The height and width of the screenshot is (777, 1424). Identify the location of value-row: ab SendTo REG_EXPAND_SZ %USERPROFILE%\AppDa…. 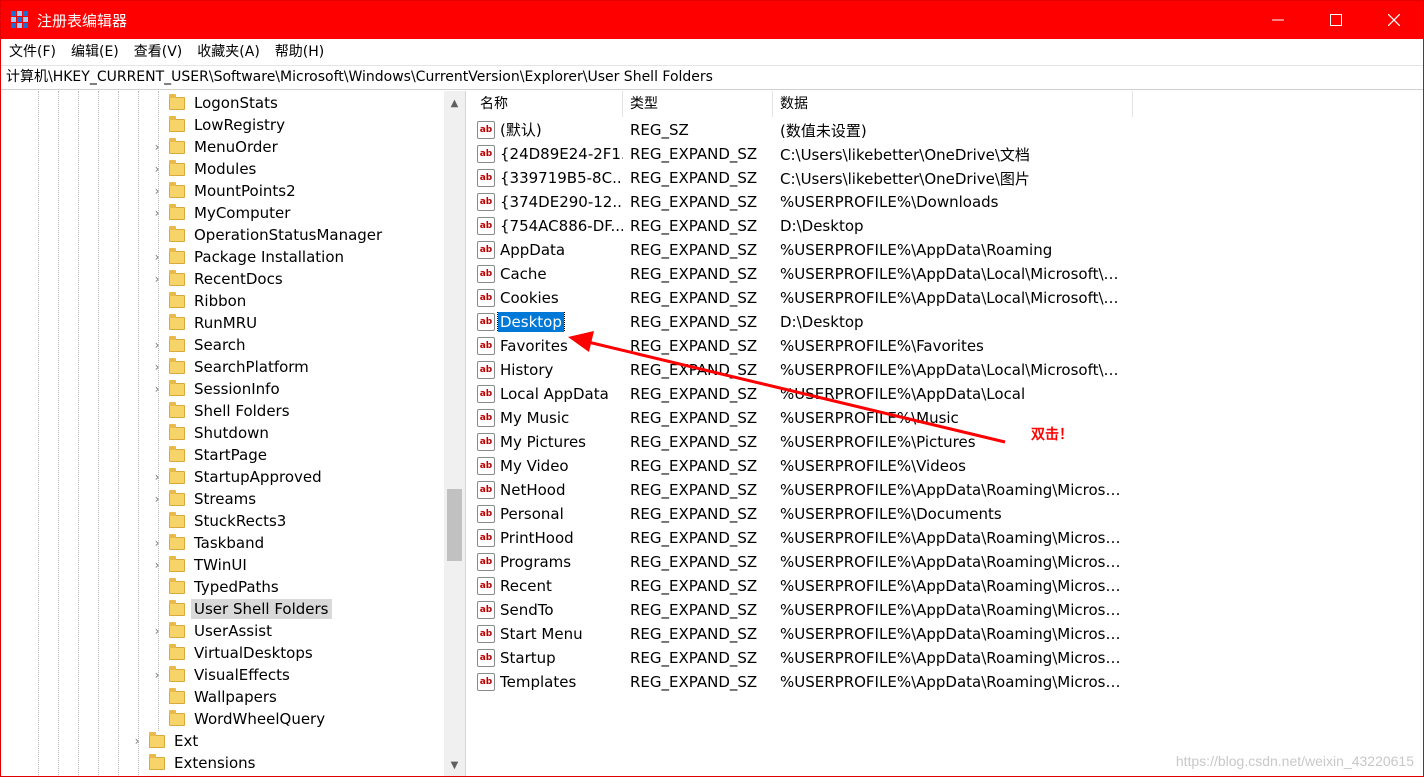
(800, 610).